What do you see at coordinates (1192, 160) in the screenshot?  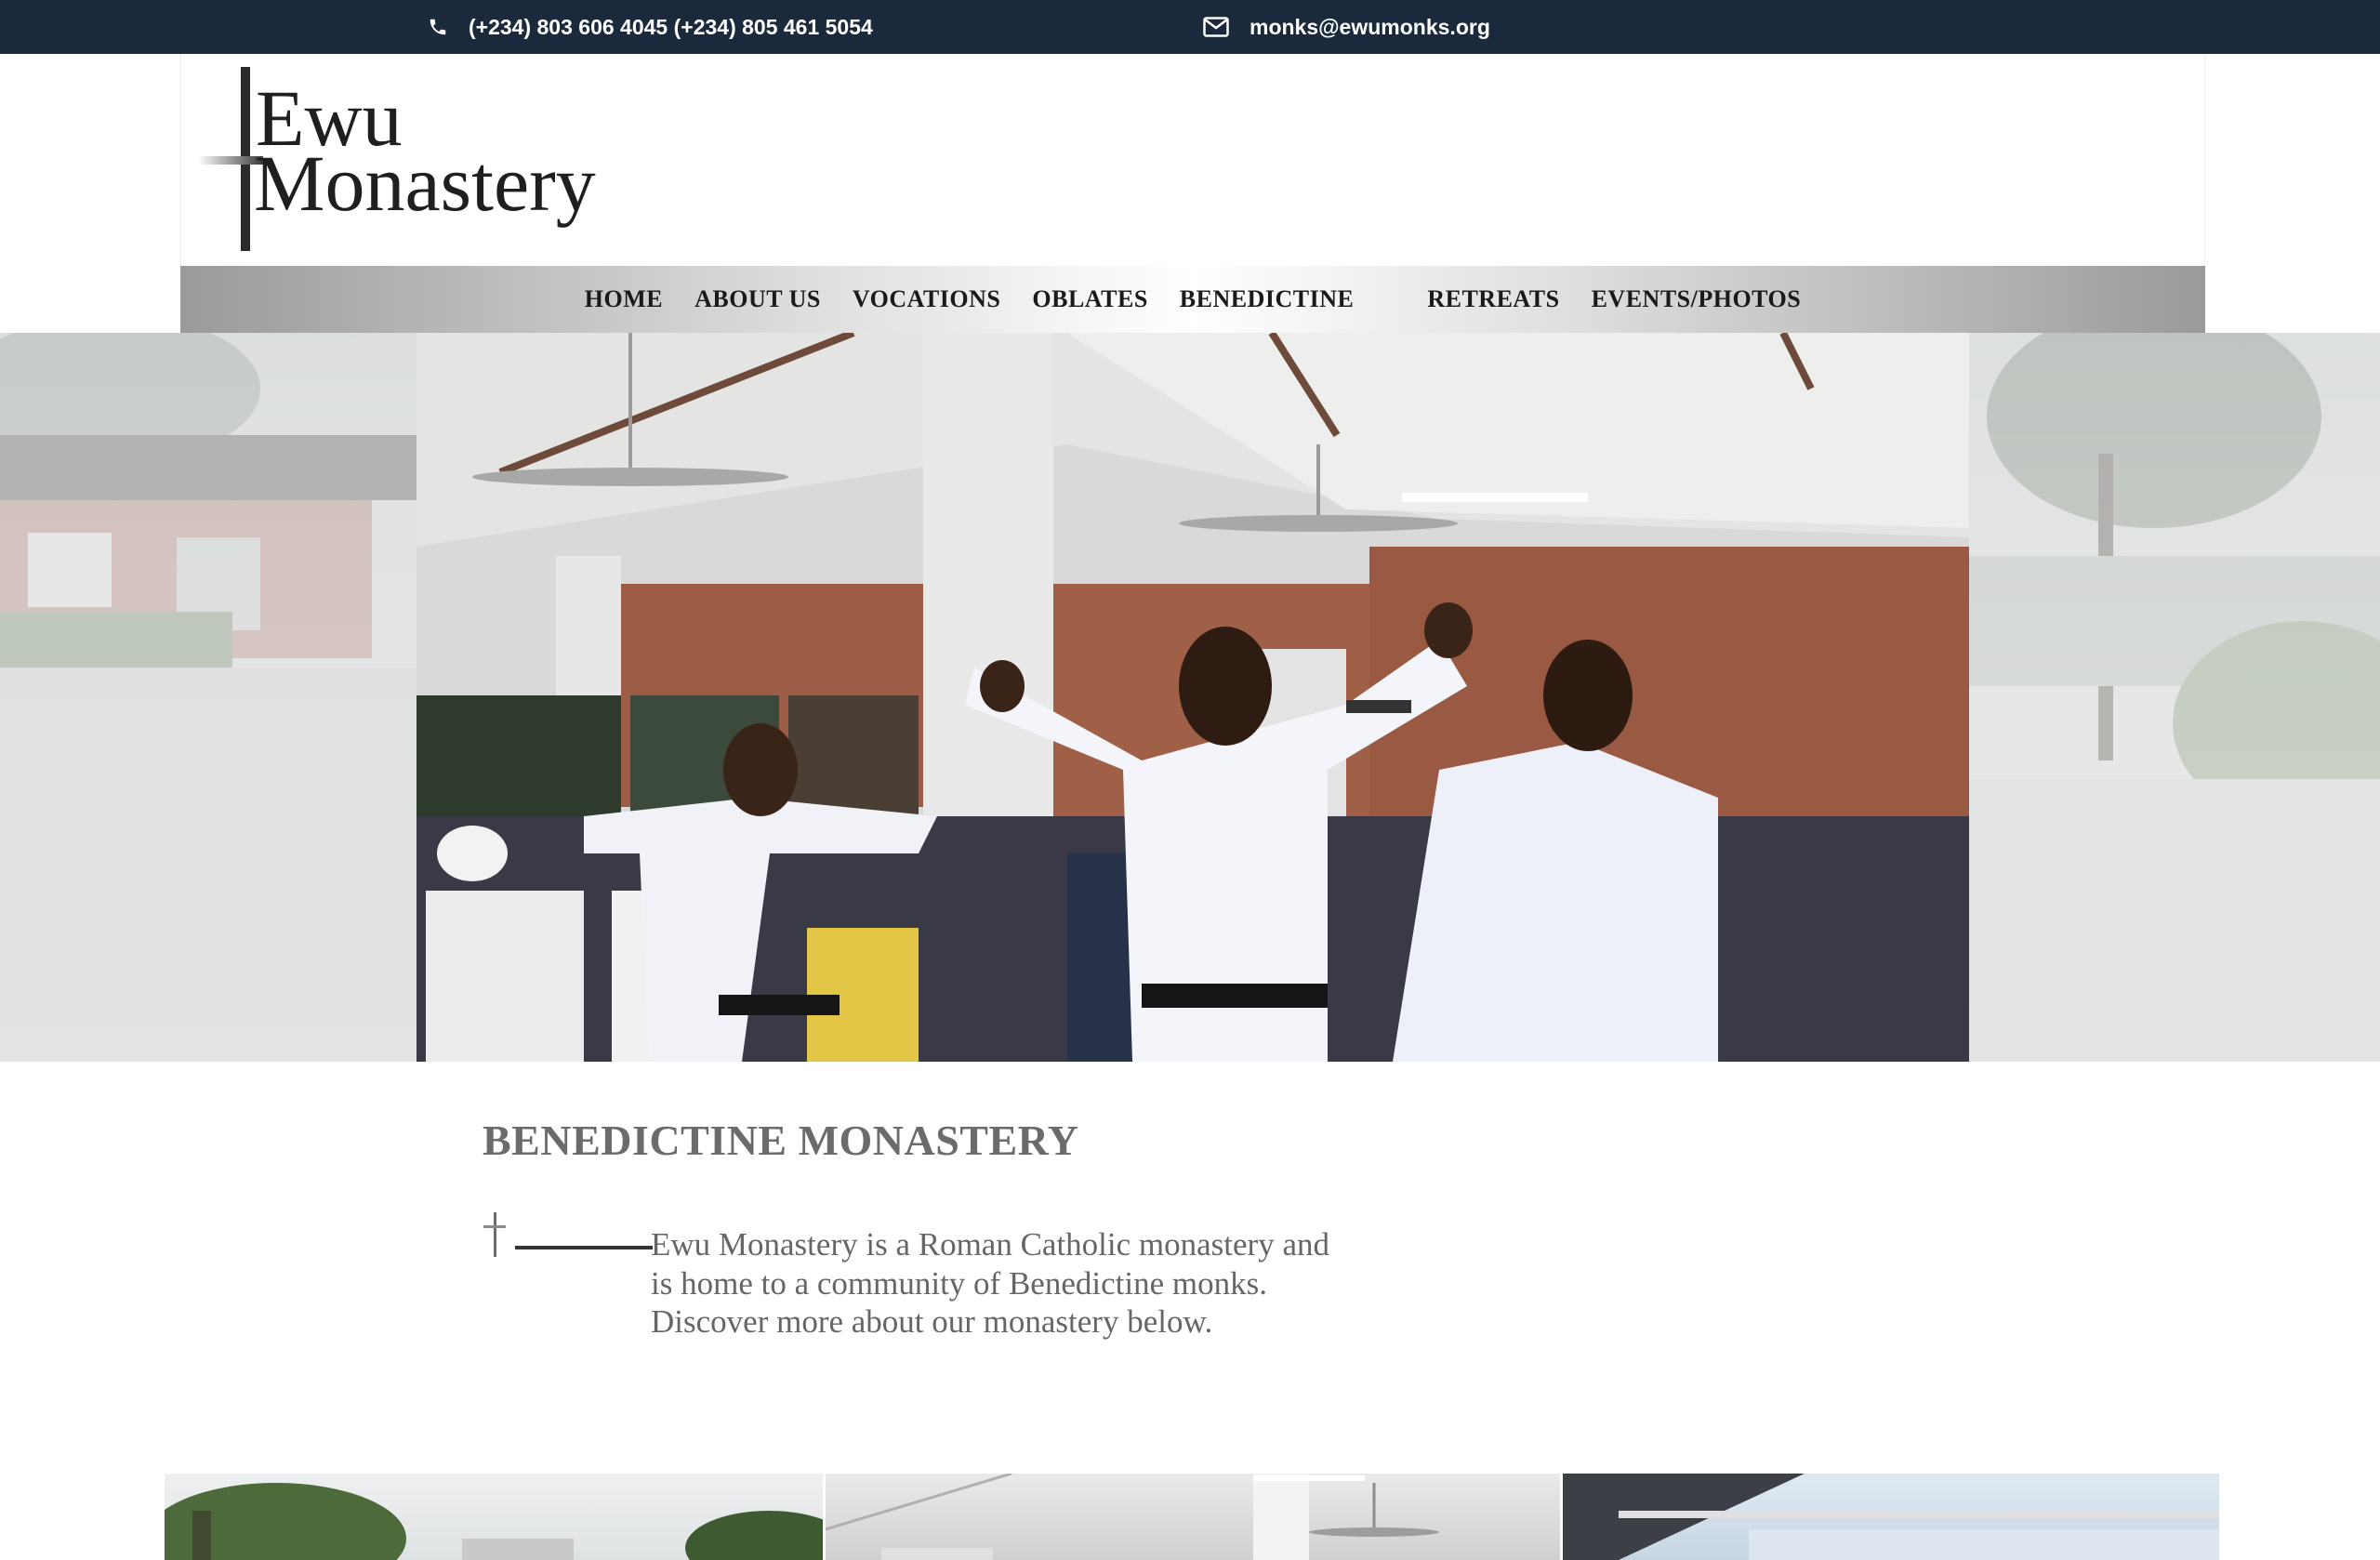 I see `site-header: Ewu Monastery` at bounding box center [1192, 160].